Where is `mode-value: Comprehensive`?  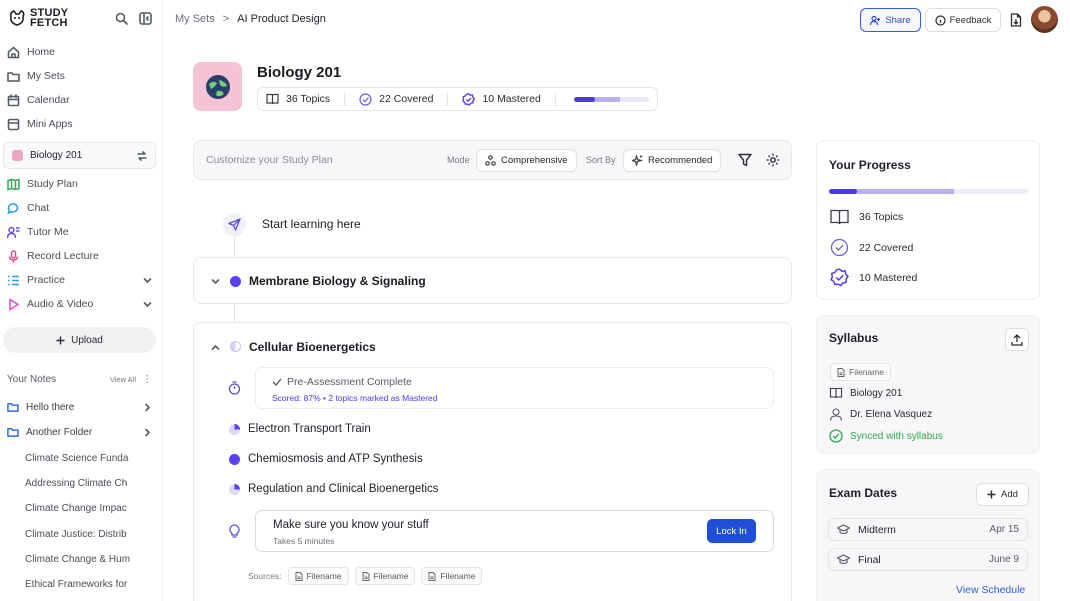
mode-value: Comprehensive is located at coordinates (534, 160).